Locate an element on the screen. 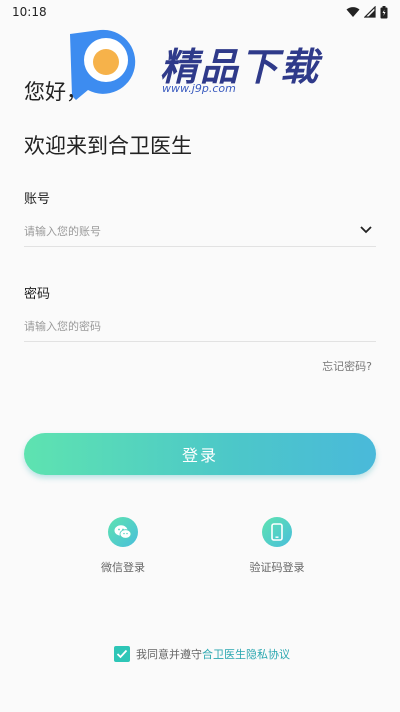 The width and height of the screenshot is (400, 712). sms-login-button: 验证码登录 is located at coordinates (277, 546).